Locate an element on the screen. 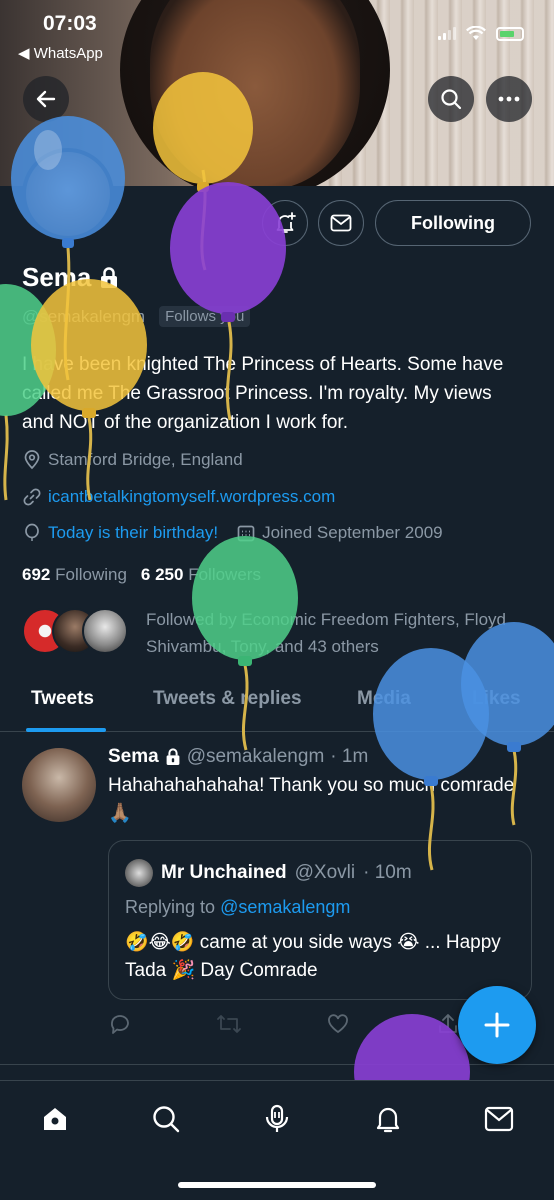  nav-spaces is located at coordinates (277, 1119).